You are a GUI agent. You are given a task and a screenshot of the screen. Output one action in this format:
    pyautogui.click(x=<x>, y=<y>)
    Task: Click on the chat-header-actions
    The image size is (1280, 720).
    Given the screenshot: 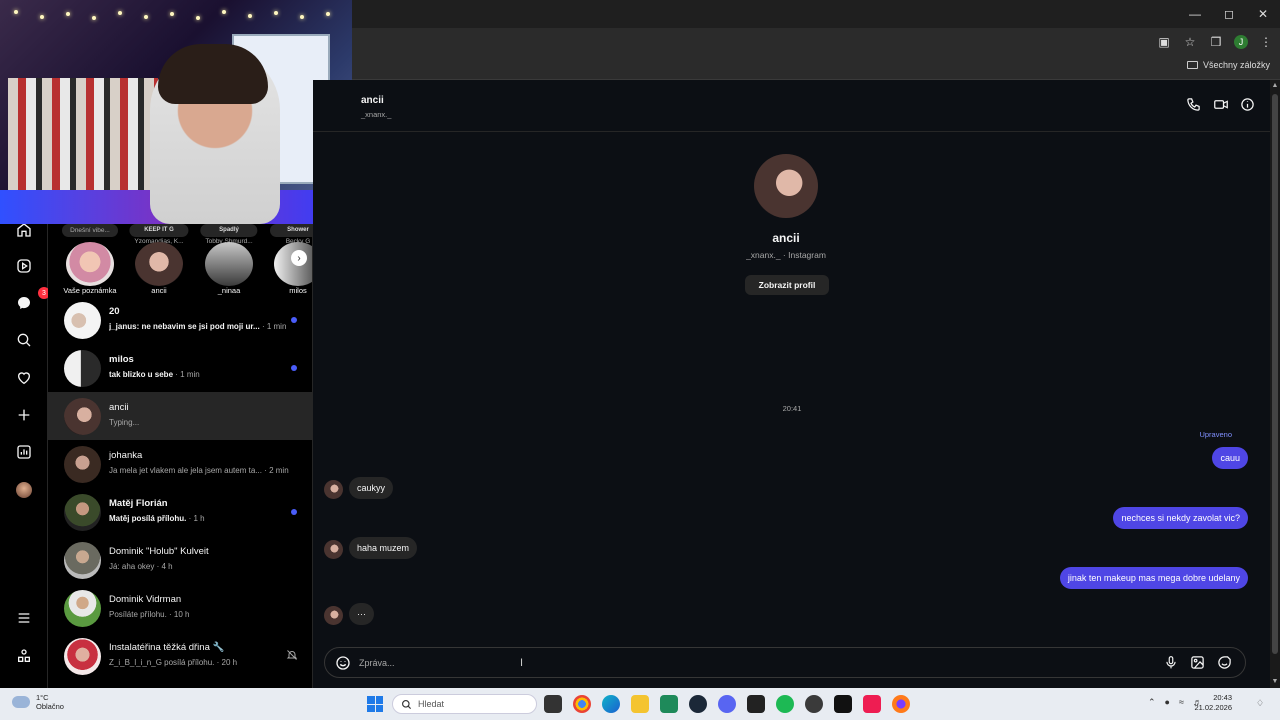 What is the action you would take?
    pyautogui.click(x=1220, y=104)
    